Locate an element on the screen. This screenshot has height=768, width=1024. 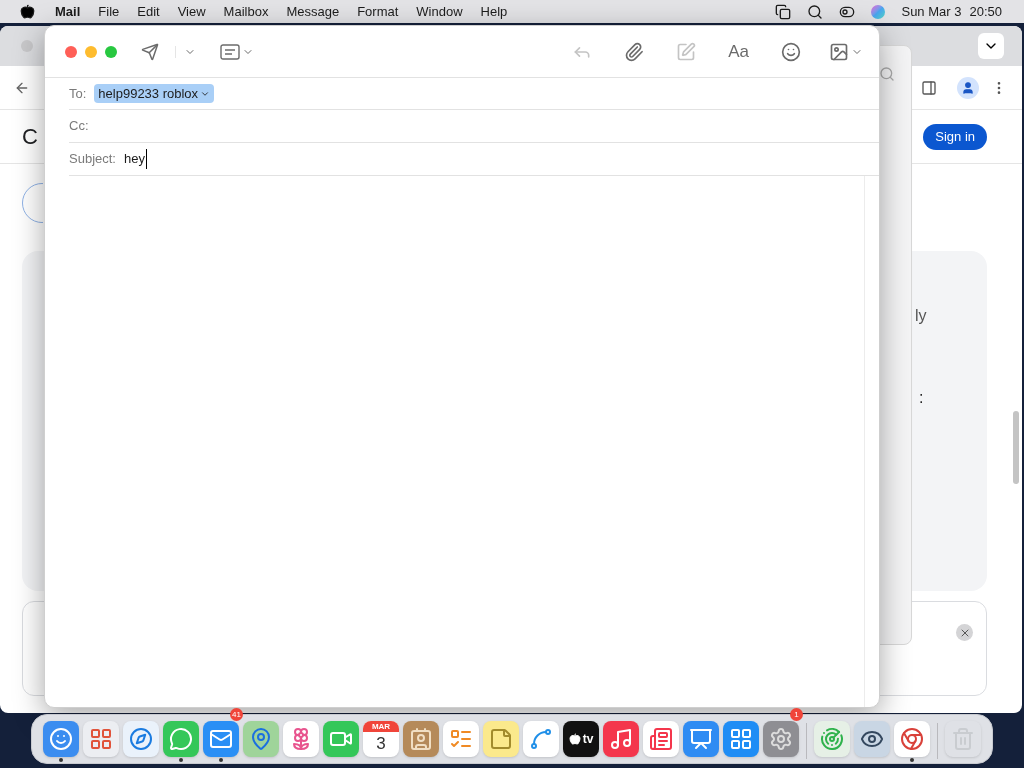
card-text: ly is located at coordinates (921, 316).